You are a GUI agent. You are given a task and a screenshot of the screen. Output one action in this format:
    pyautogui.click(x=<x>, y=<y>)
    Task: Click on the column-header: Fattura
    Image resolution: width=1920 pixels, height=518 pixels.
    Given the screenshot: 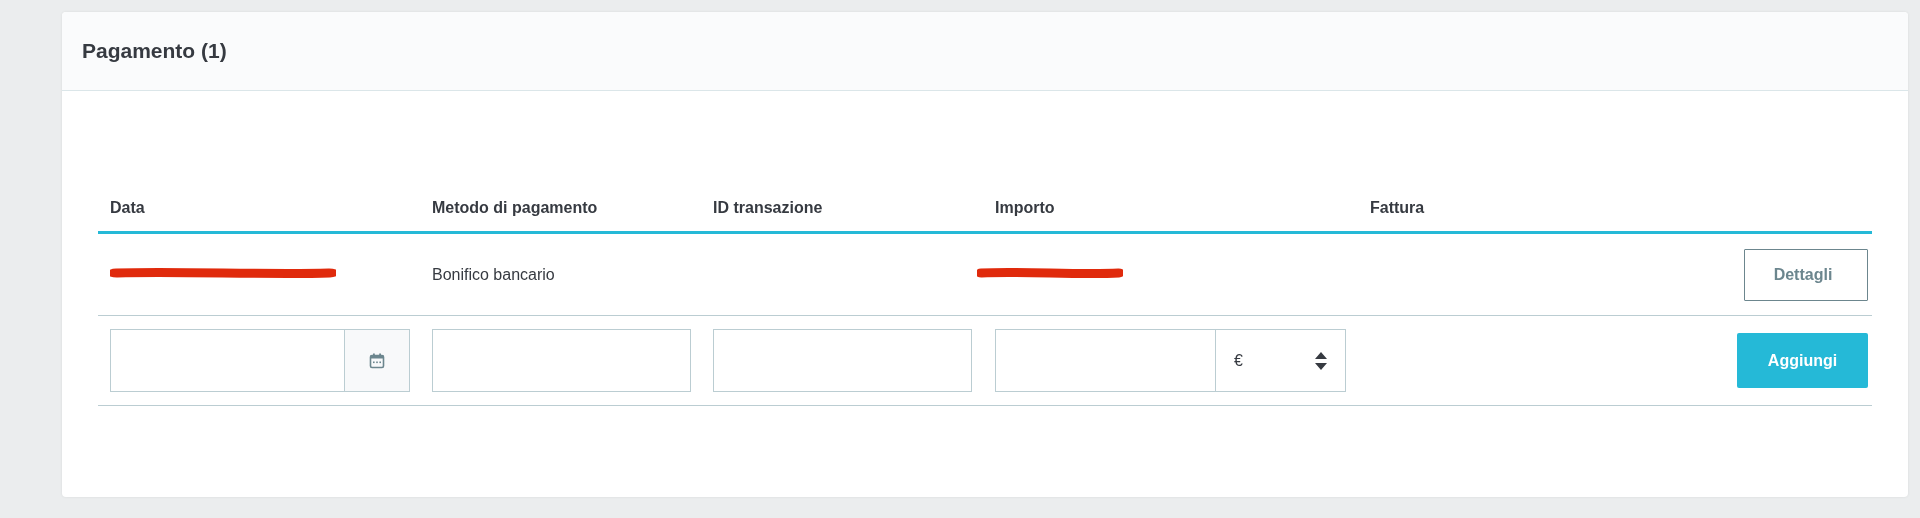 What is the action you would take?
    pyautogui.click(x=1397, y=208)
    